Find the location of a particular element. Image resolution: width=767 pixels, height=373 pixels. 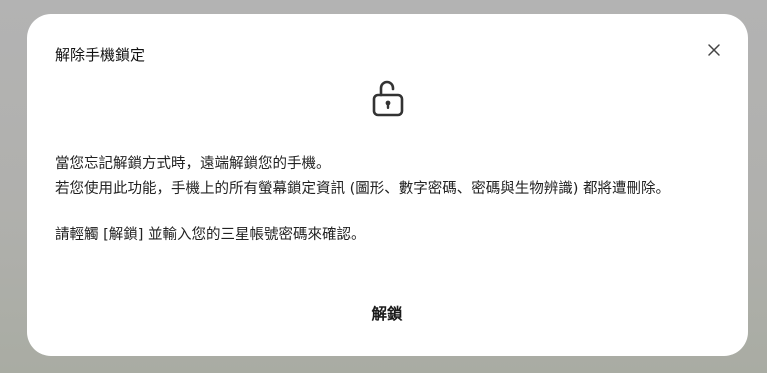

message-paragraph-3: 請輕觸 [解鎖] 並輸入您的三星帳號密碼來確認。 is located at coordinates (210, 235).